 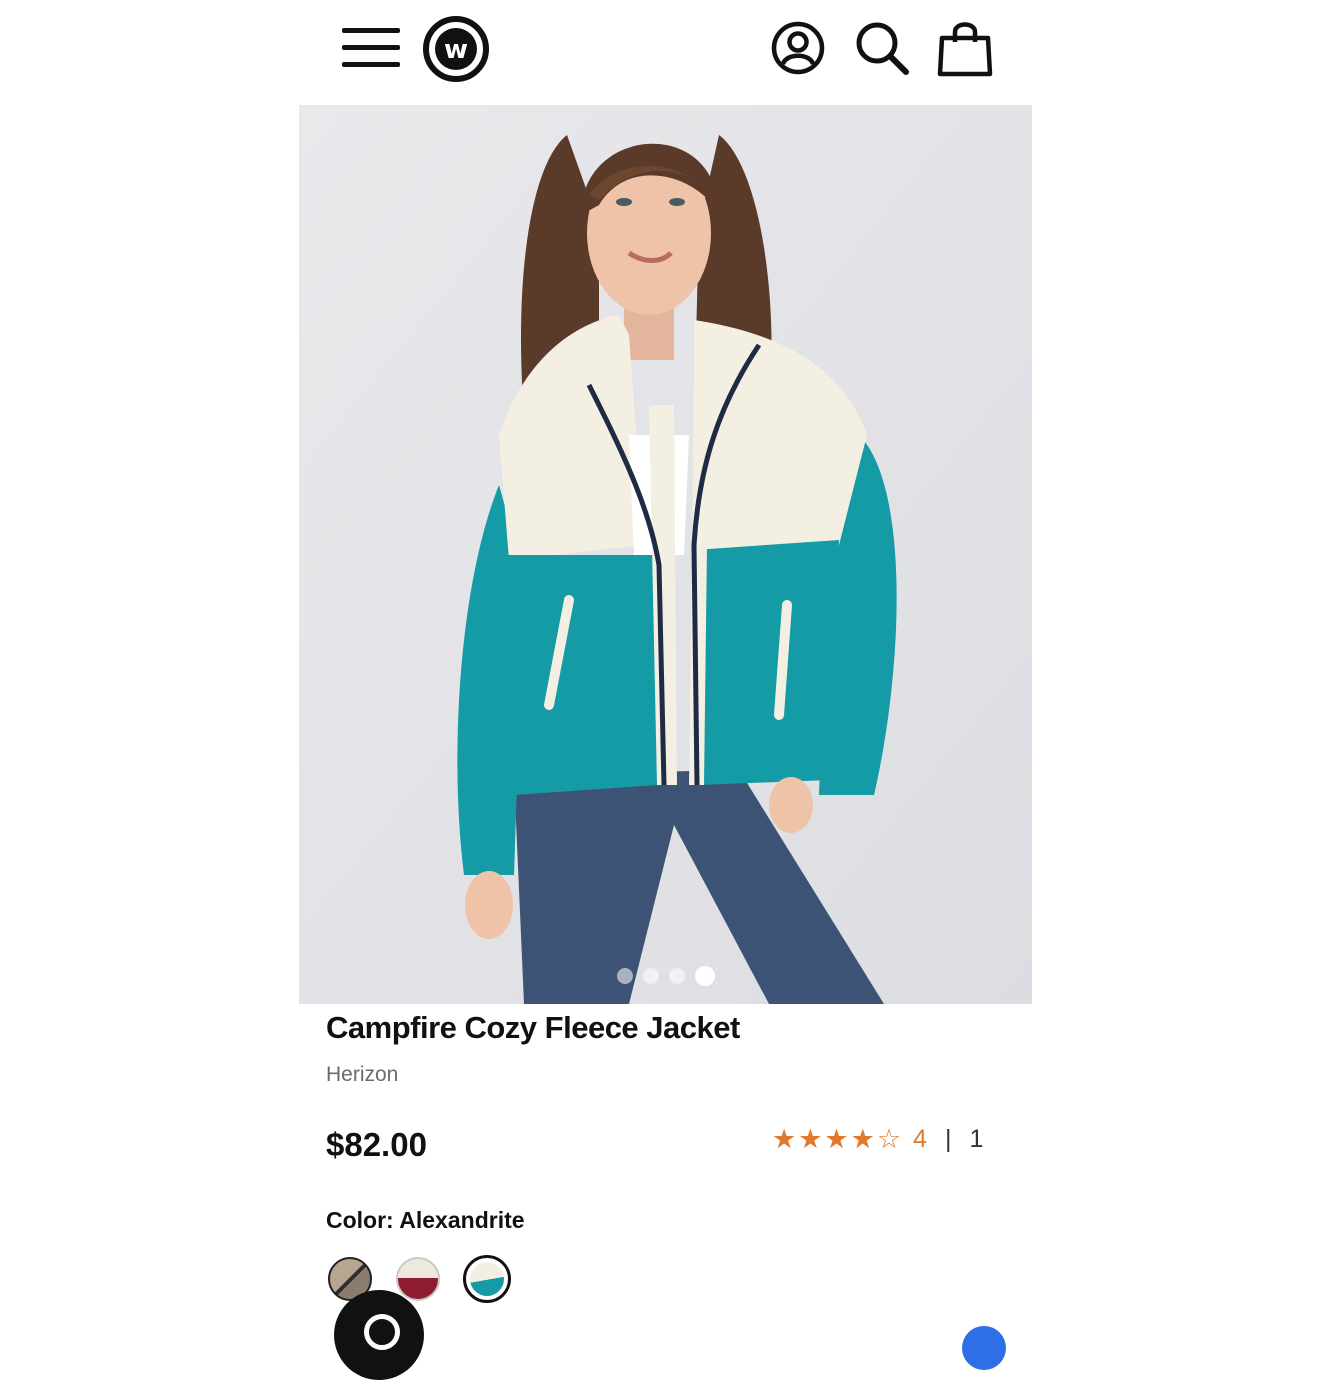 I want to click on accessibility-badge-icon, so click(x=984, y=1348).